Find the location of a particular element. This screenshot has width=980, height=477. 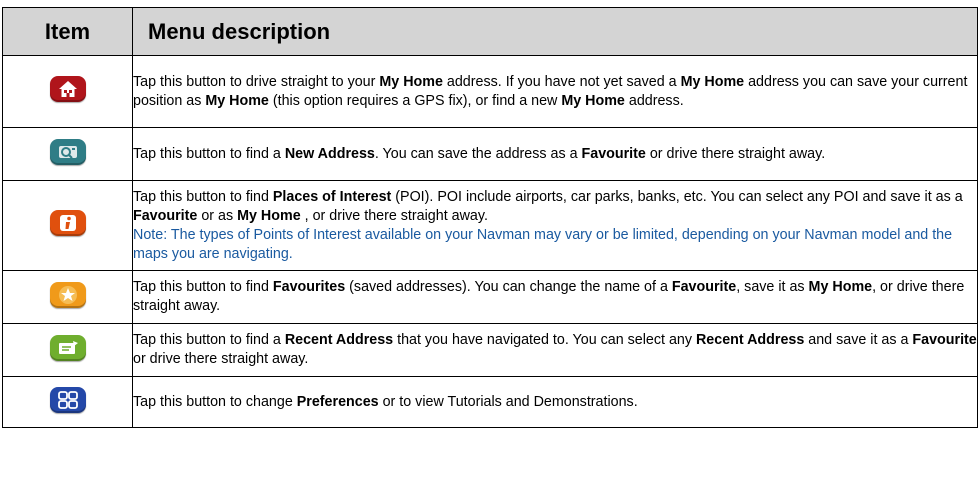

info-icon is located at coordinates (67, 223).